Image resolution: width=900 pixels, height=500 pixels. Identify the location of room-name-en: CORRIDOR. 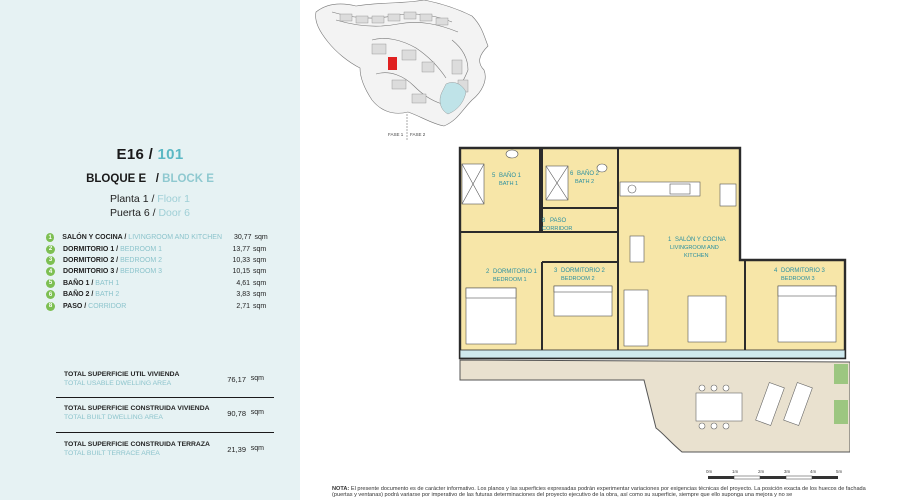
(107, 306).